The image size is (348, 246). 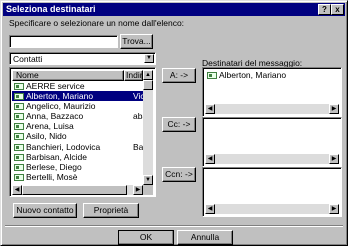 I want to click on to-button: A: ->, so click(x=179, y=75).